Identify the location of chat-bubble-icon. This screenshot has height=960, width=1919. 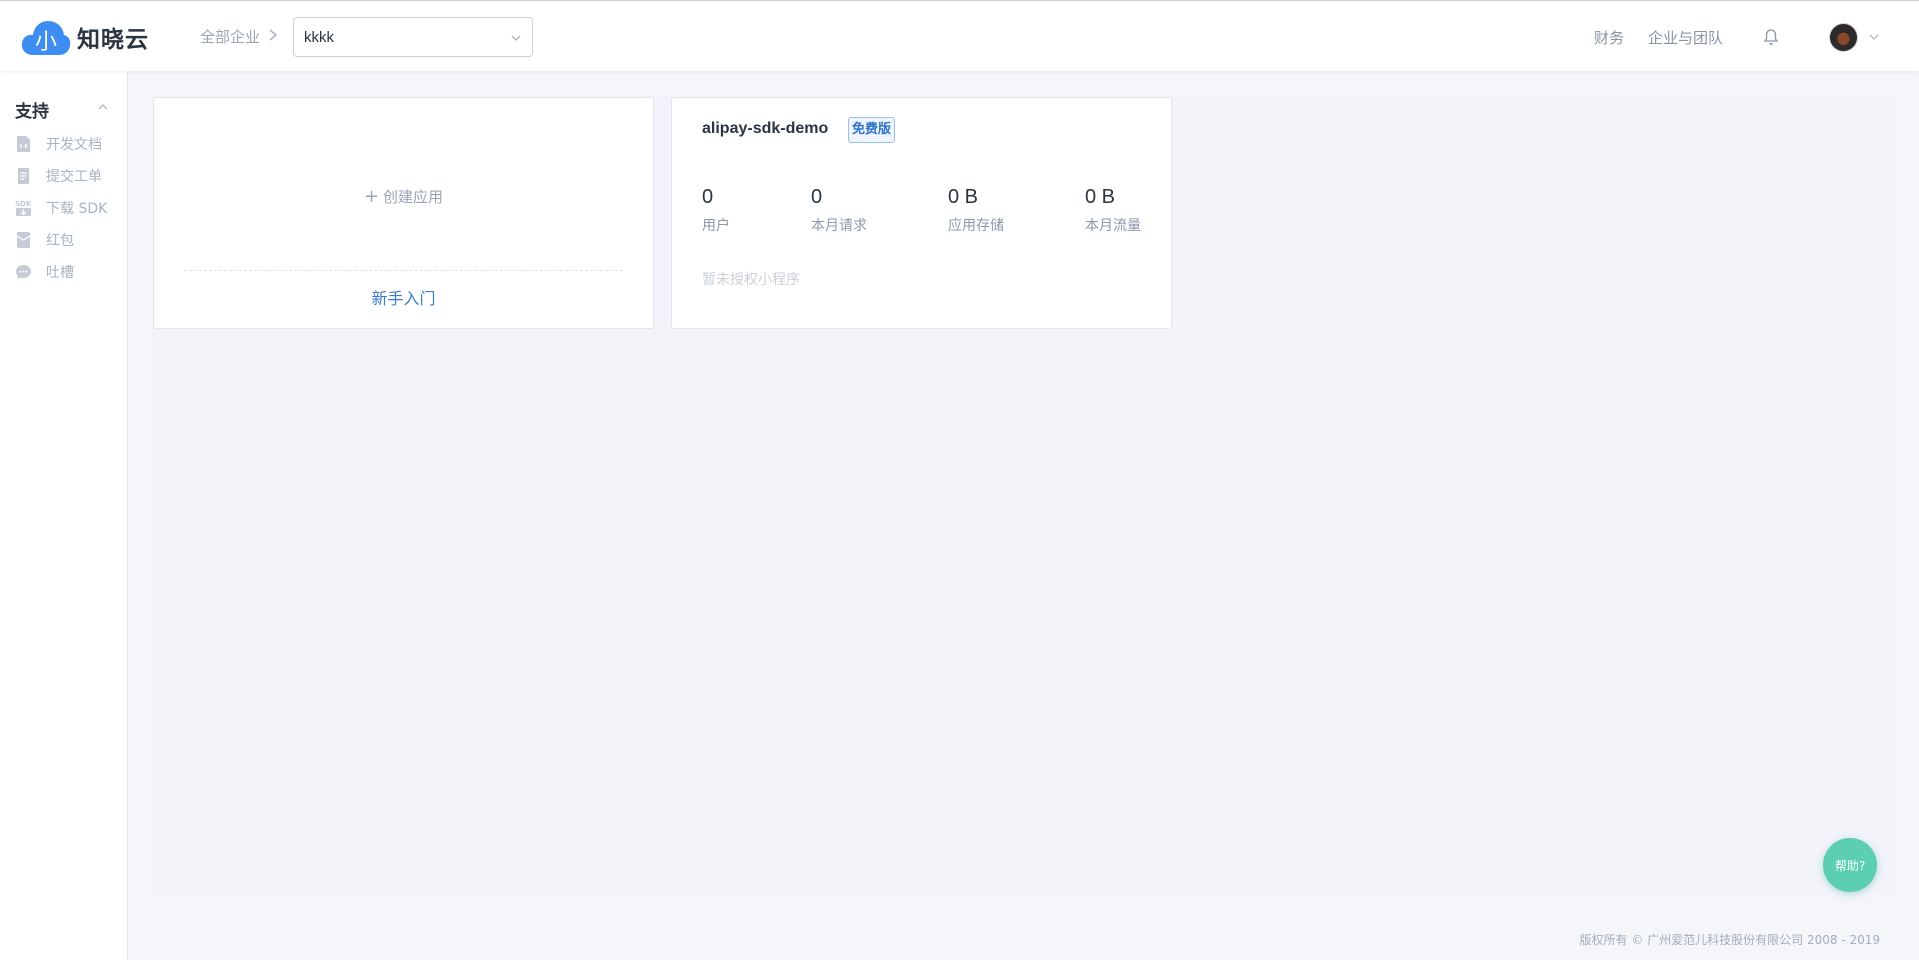
(23, 272).